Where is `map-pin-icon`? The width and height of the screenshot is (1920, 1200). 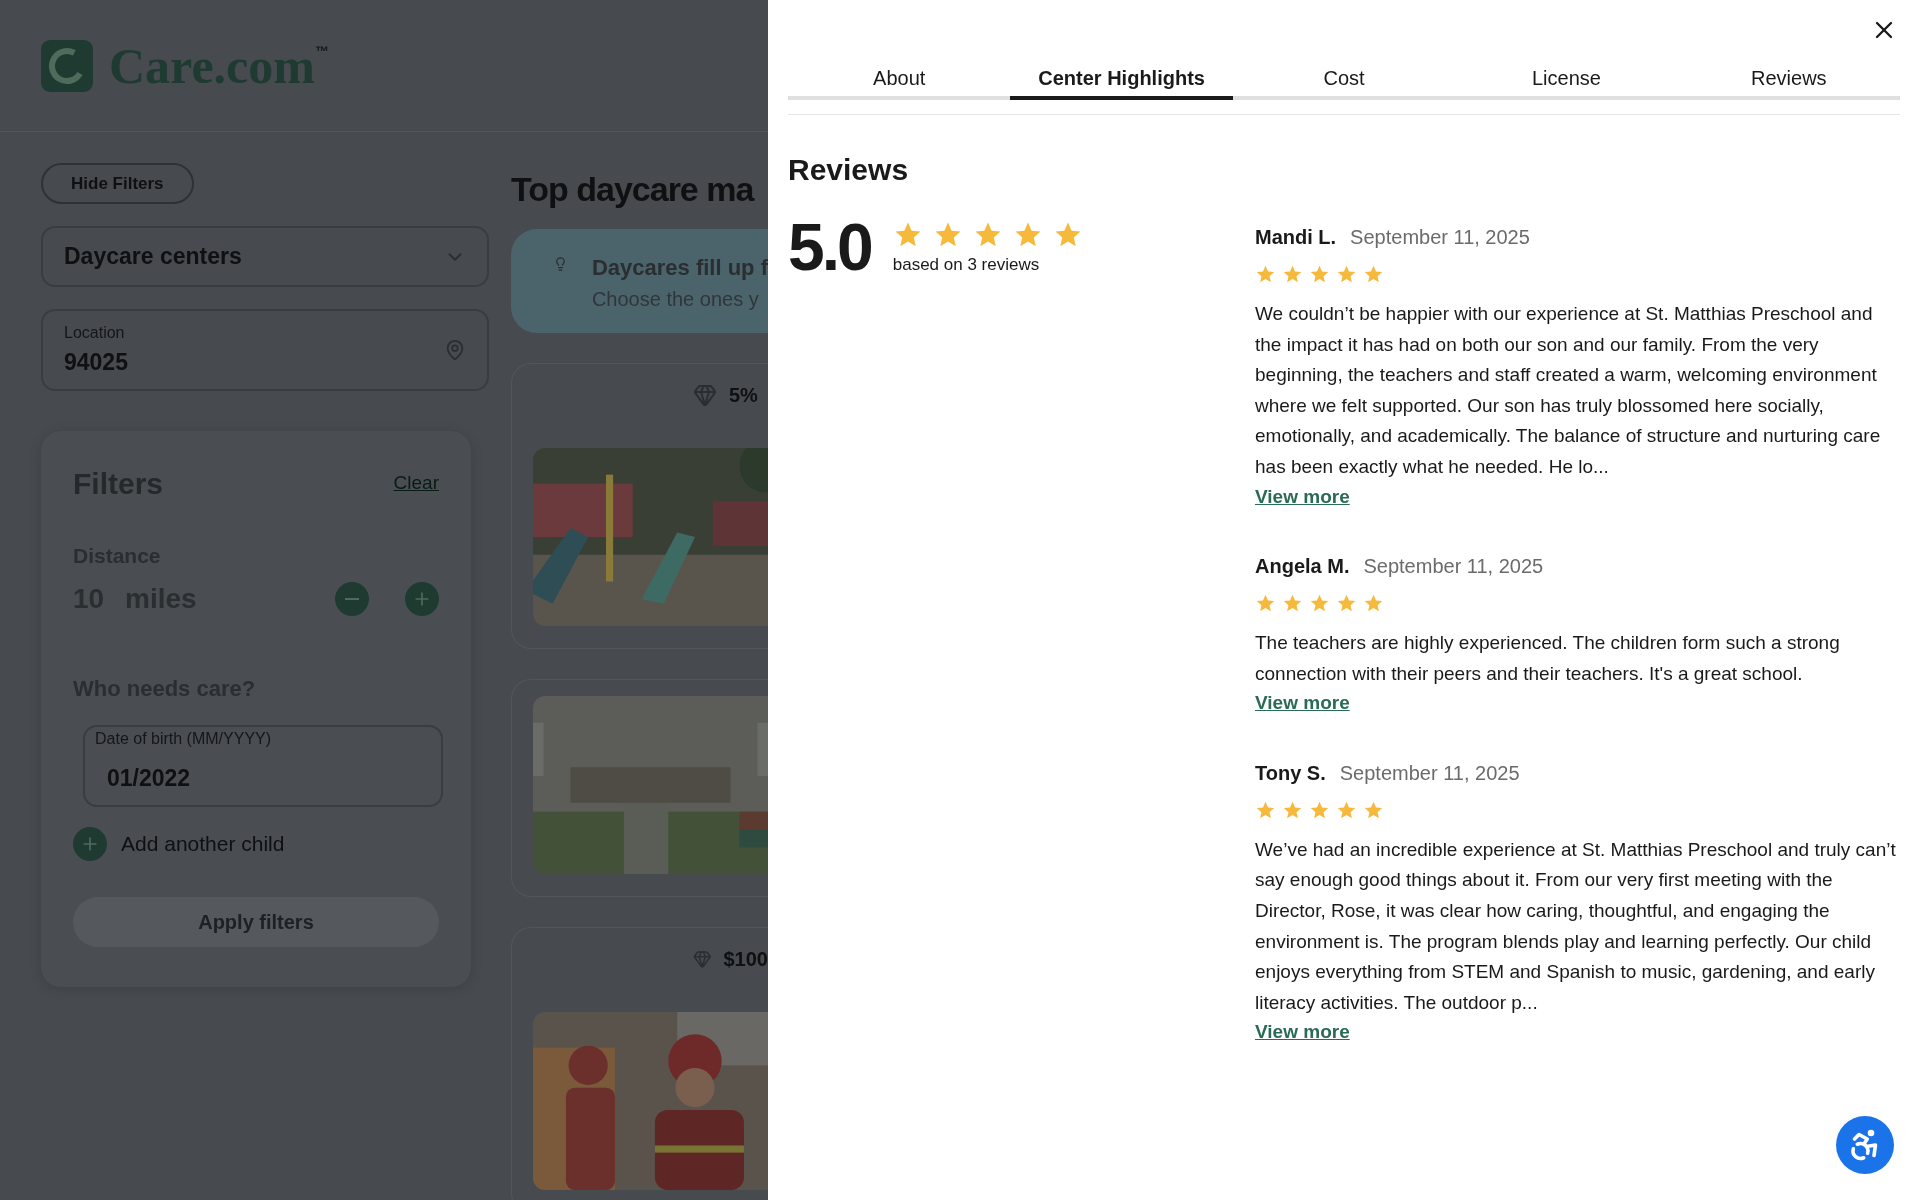 map-pin-icon is located at coordinates (455, 350).